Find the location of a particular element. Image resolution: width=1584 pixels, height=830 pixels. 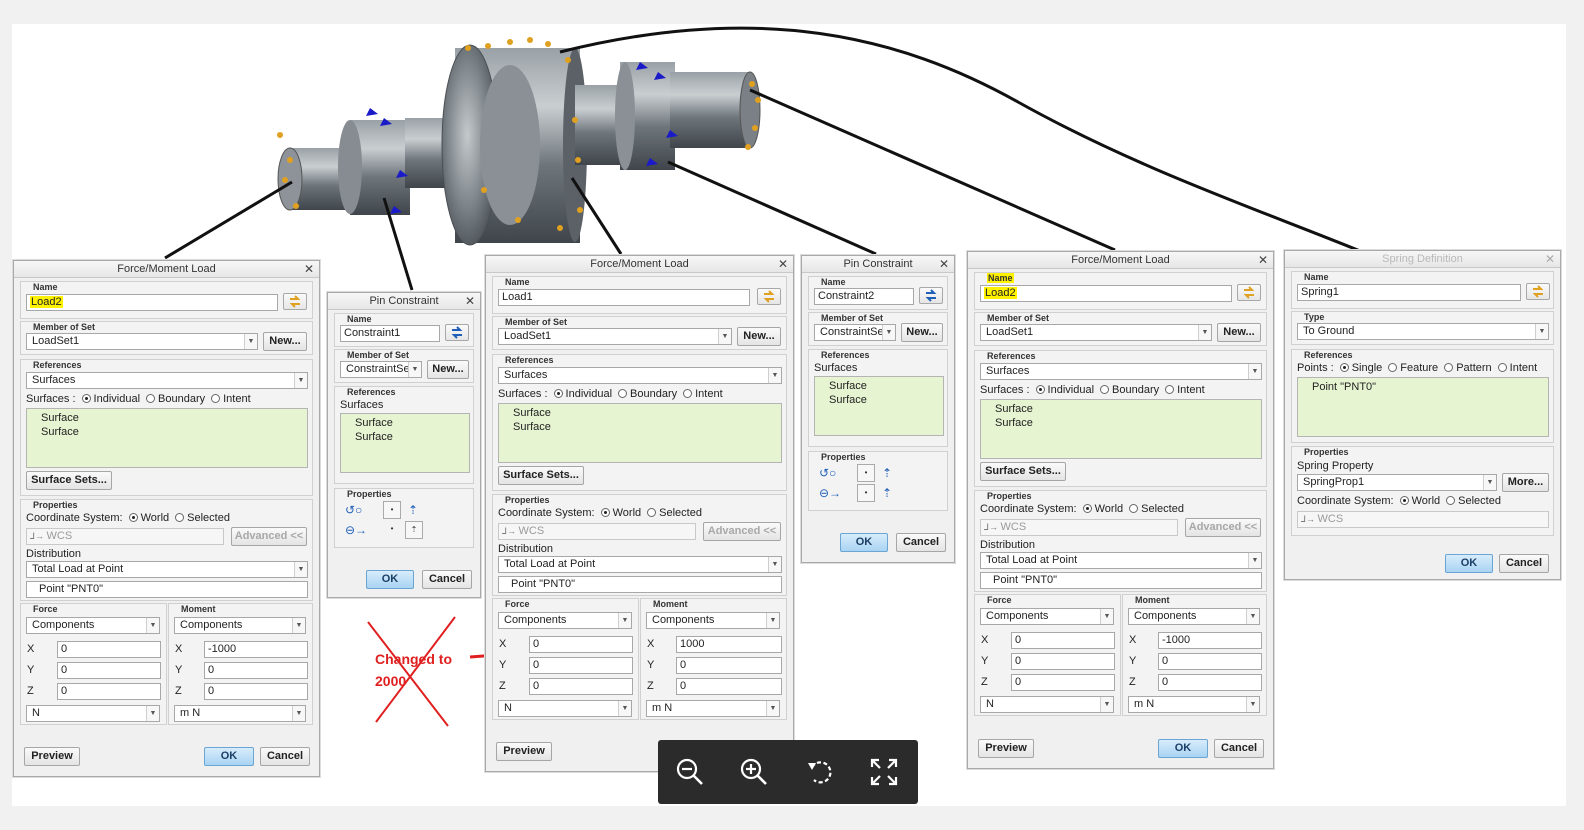

radio-single is located at coordinates (1344, 367).